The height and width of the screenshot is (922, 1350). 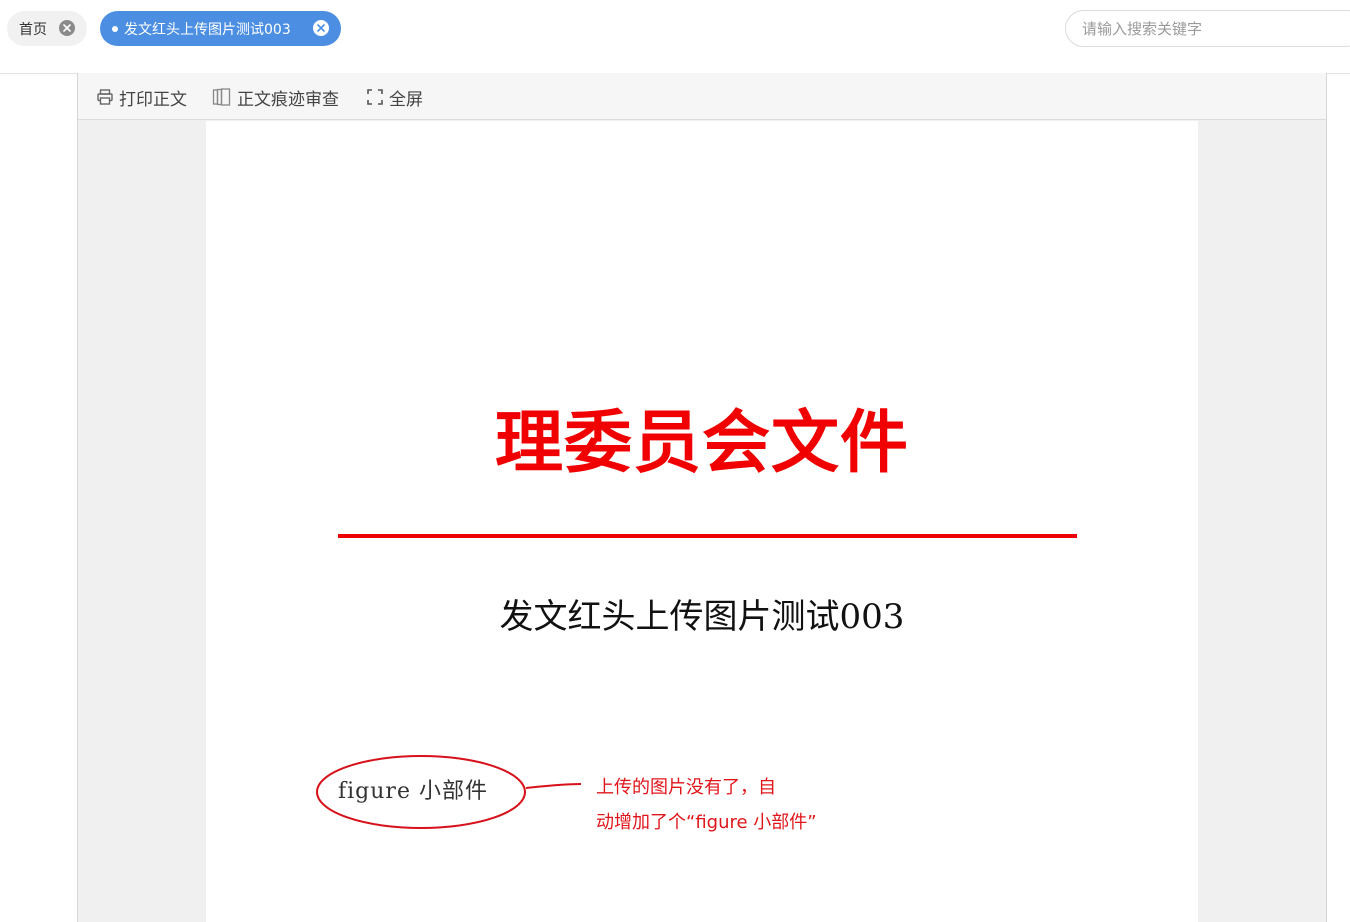 I want to click on annotation-note: 上传的图片没有了，自 动增加了个“figure 小部件”, so click(x=731, y=805).